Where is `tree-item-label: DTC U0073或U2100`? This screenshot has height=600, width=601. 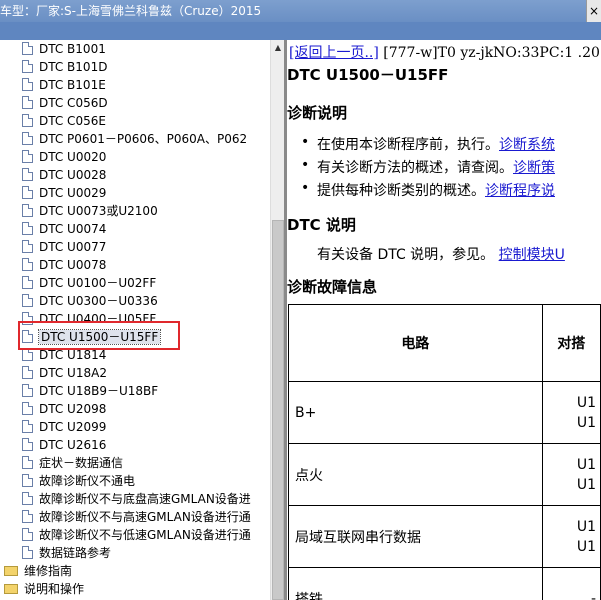
tree-item-label: DTC U0073或U2100 is located at coordinates (98, 211).